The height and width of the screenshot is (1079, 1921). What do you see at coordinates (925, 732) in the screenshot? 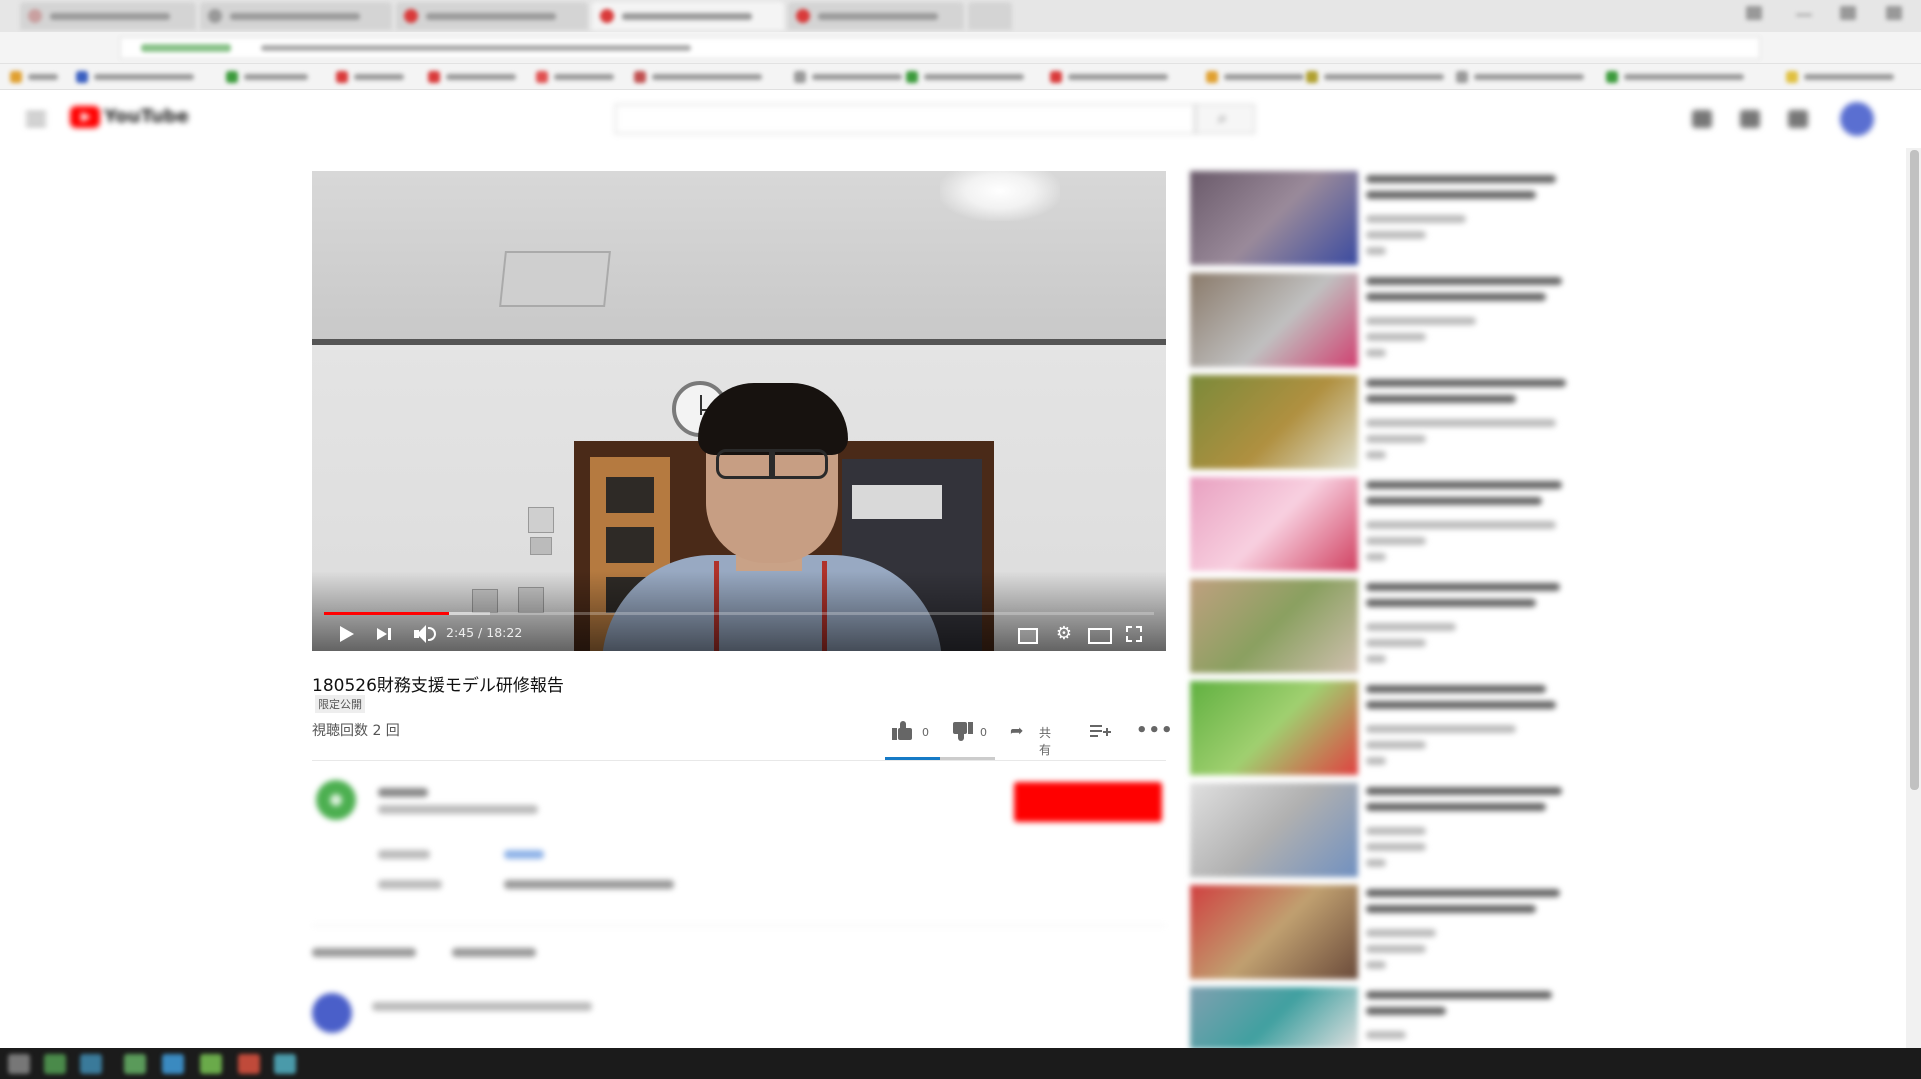
I see `like-count: 0` at bounding box center [925, 732].